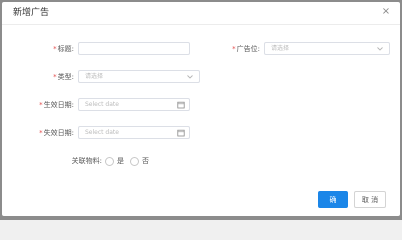 This screenshot has width=402, height=240. I want to click on radio-no-circle, so click(134, 161).